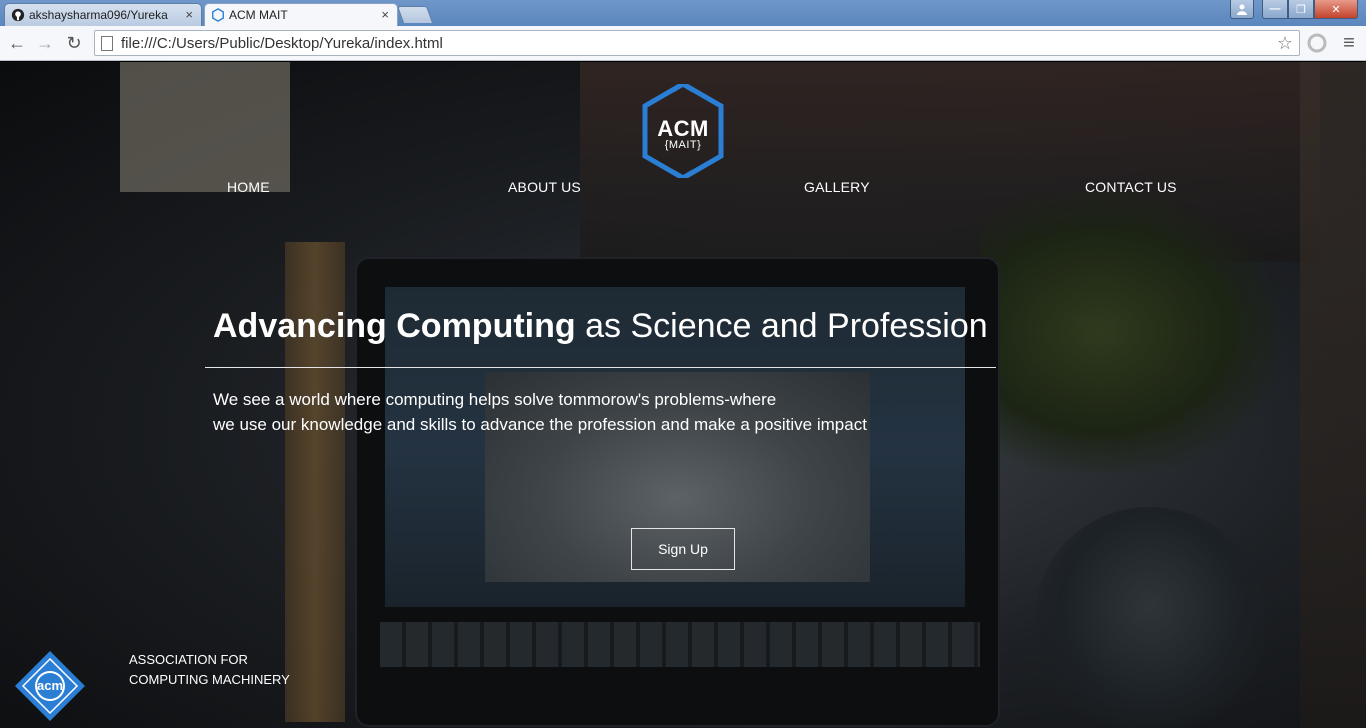 The image size is (1366, 728). I want to click on nav-home: HOME, so click(248, 187).